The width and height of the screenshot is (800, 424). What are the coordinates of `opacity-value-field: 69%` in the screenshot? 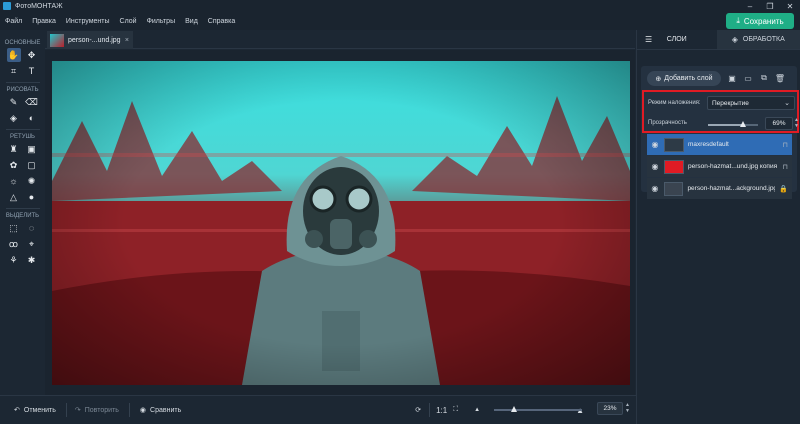 It's located at (779, 123).